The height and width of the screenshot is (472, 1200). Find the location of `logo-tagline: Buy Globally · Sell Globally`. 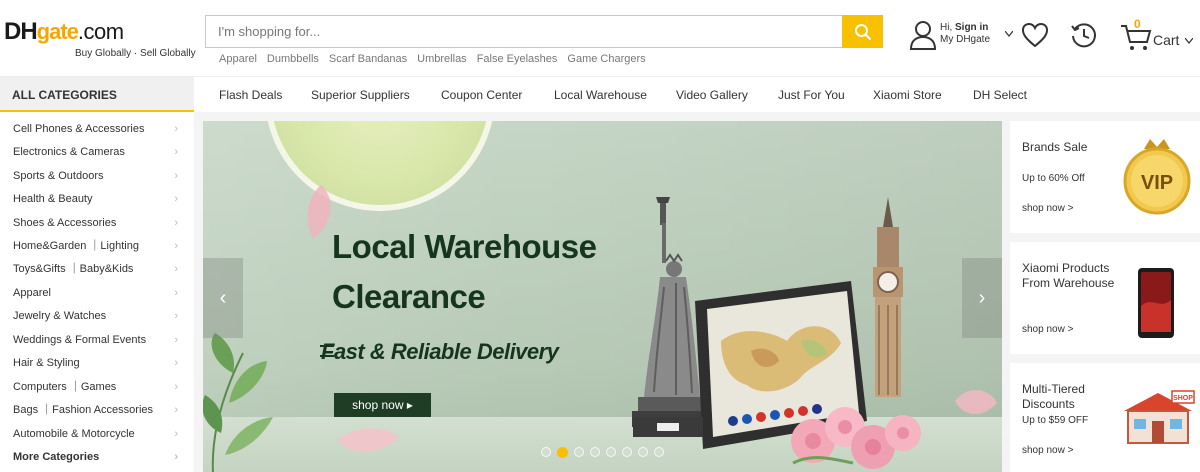

logo-tagline: Buy Globally · Sell Globally is located at coordinates (135, 53).